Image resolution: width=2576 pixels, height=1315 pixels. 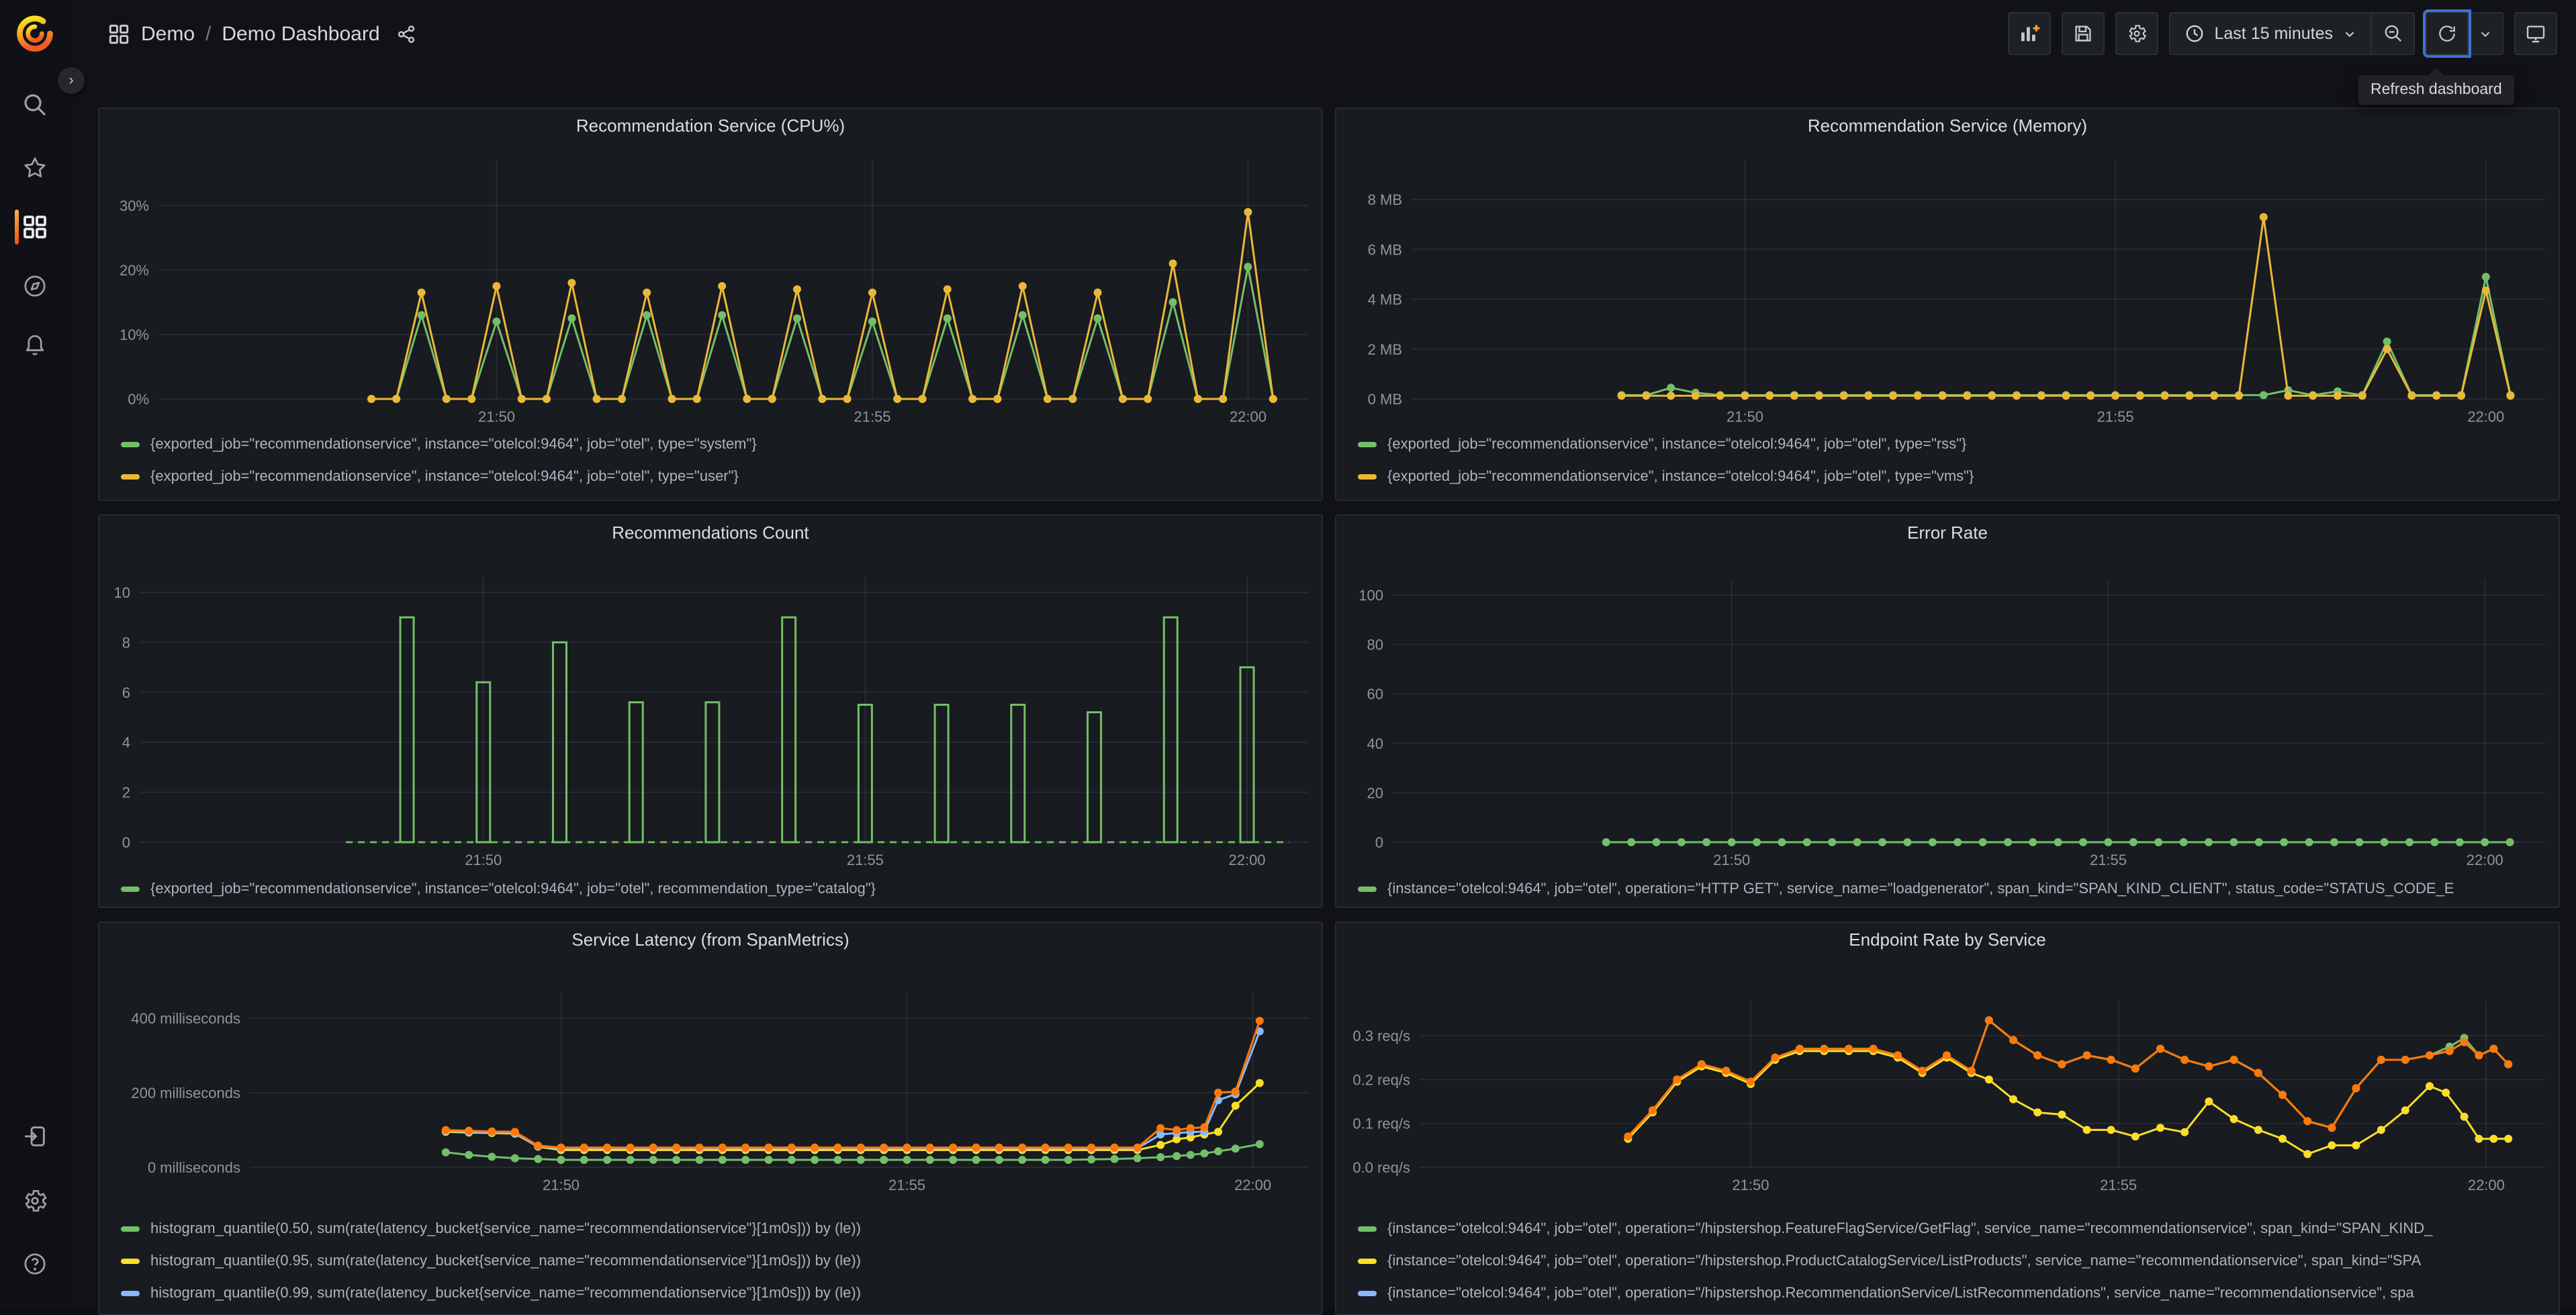 What do you see at coordinates (406, 34) in the screenshot?
I see `share-icon` at bounding box center [406, 34].